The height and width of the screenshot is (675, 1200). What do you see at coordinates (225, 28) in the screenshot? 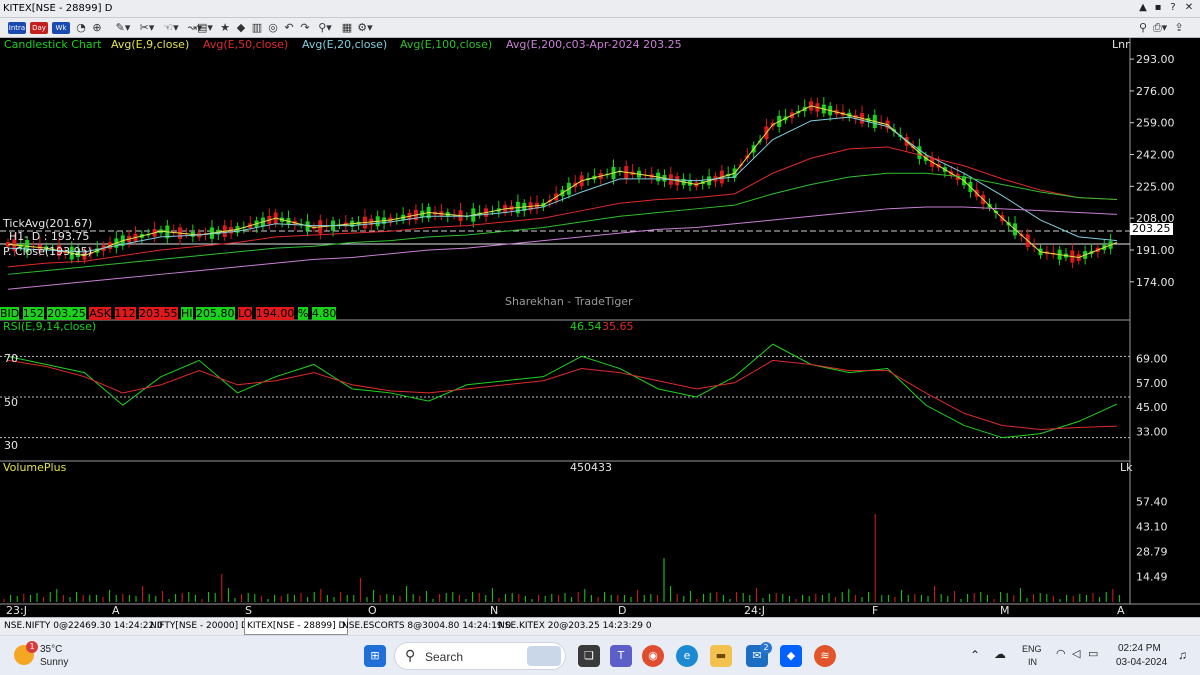
I see `favorite-icon: ★` at bounding box center [225, 28].